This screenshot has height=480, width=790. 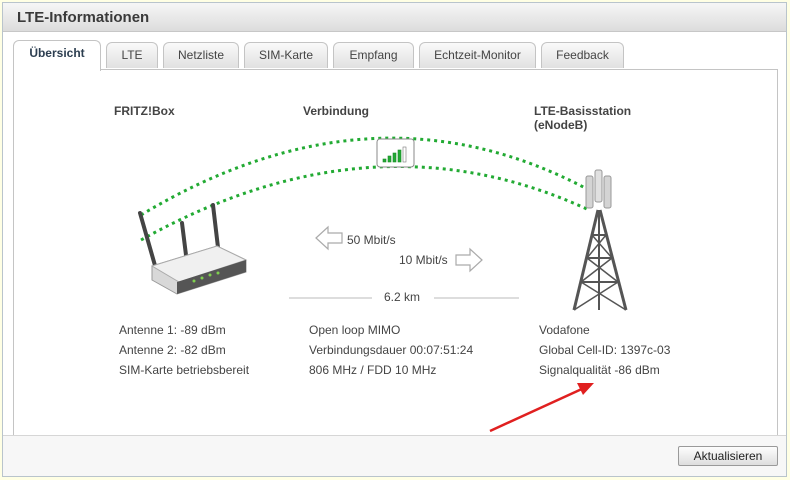 What do you see at coordinates (373, 370) in the screenshot?
I see `frequency-band: 806 MHz / FDD 10 MHz` at bounding box center [373, 370].